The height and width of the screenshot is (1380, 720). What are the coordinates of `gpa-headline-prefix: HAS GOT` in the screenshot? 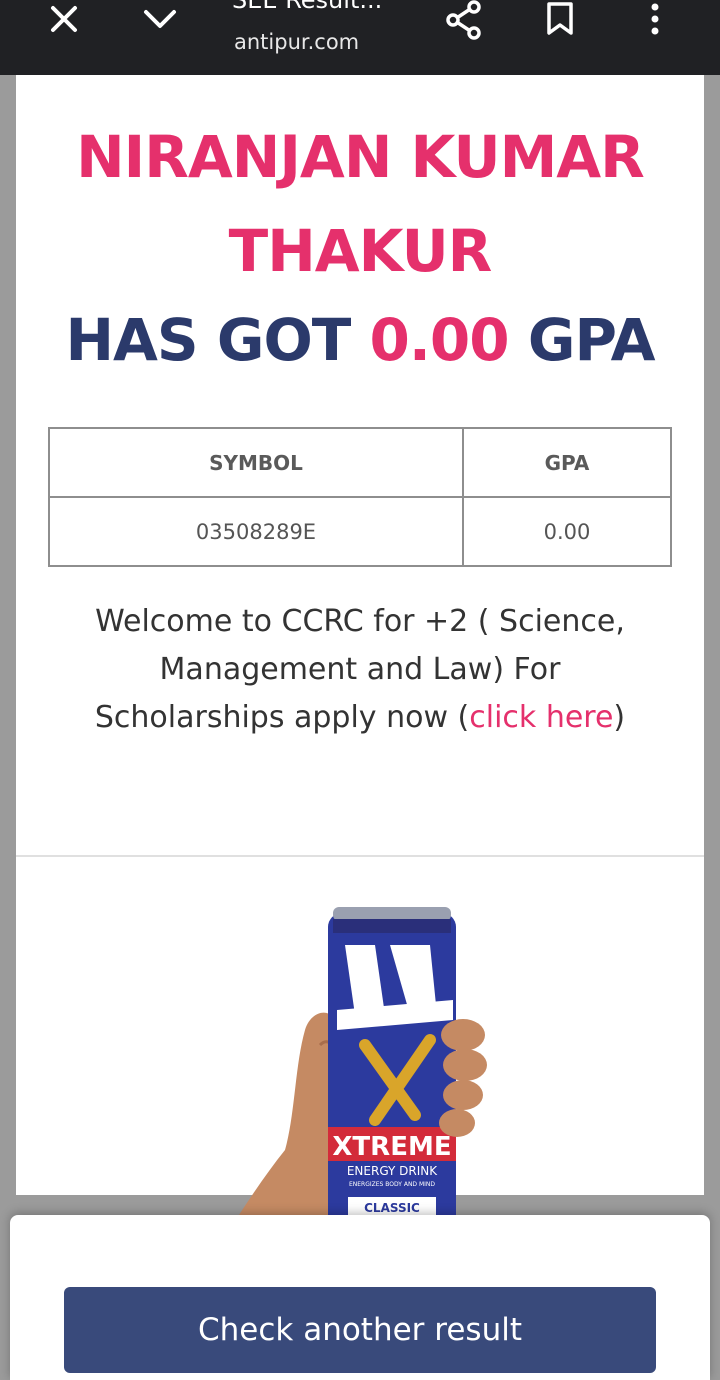 It's located at (217, 340).